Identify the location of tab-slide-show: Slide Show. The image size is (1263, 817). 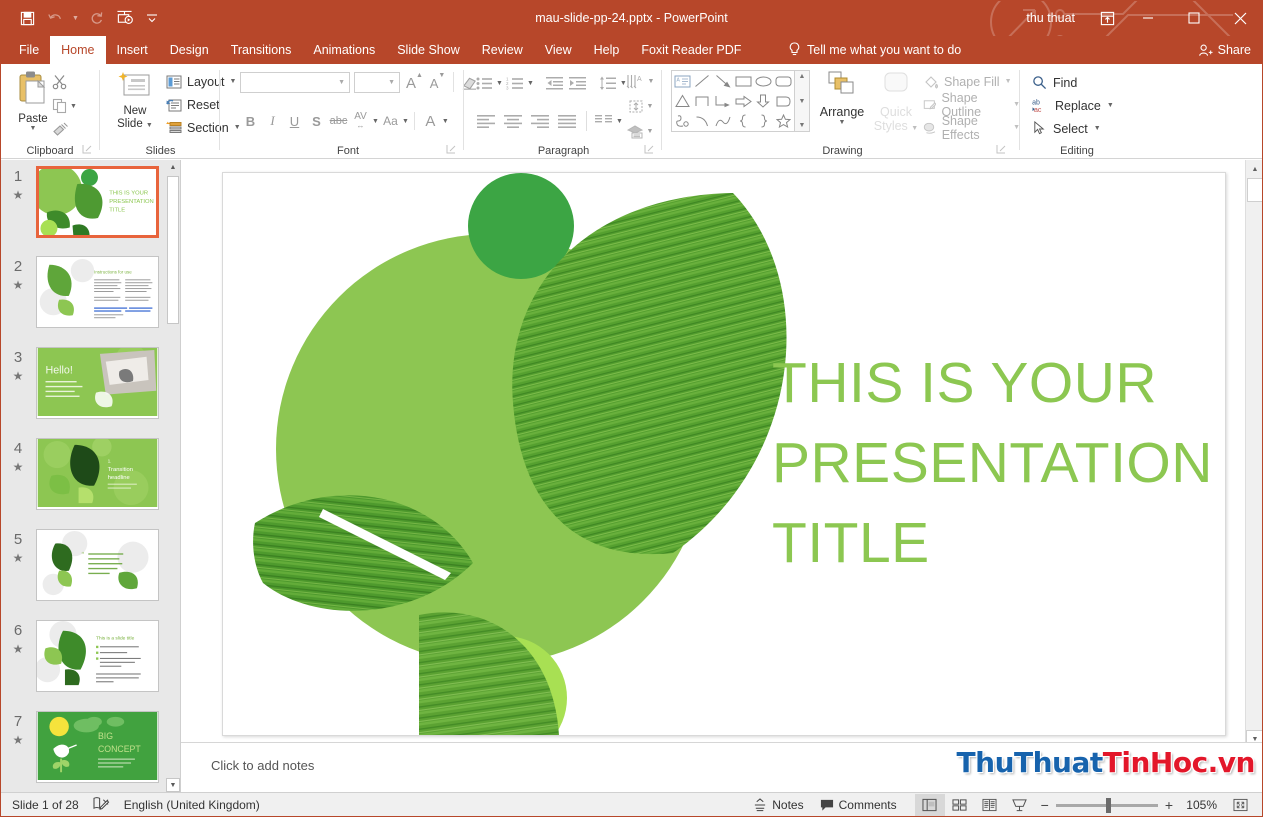
(428, 50).